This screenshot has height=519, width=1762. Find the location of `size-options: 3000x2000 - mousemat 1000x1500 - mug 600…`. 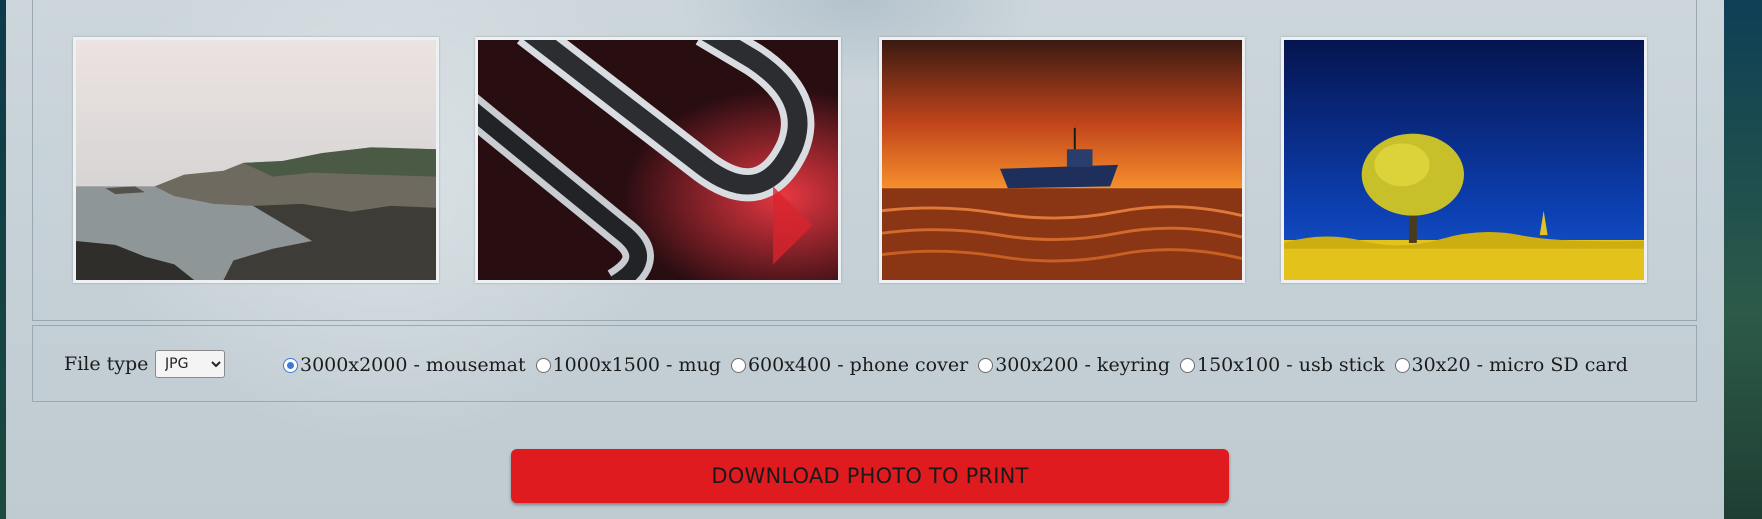

size-options: 3000x2000 - mousemat 1000x1500 - mug 600… is located at coordinates (955, 365).